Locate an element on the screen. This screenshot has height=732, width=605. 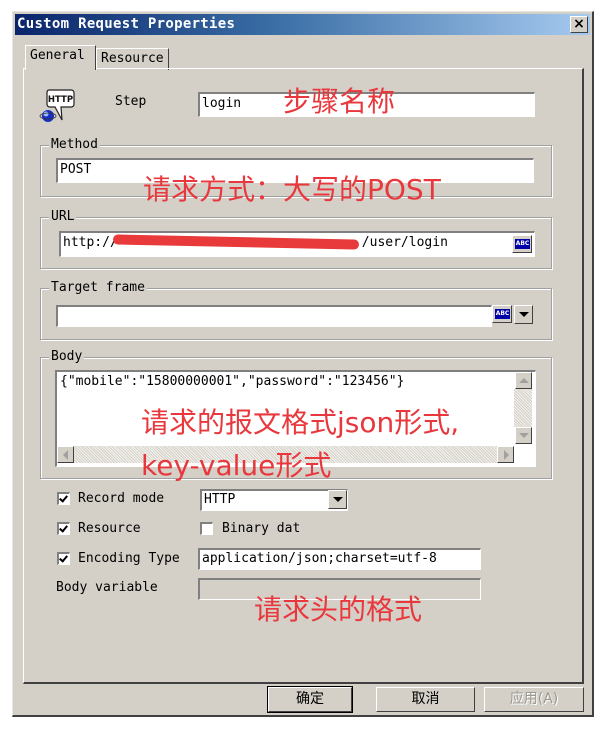
resource-label: Resource is located at coordinates (109, 528).